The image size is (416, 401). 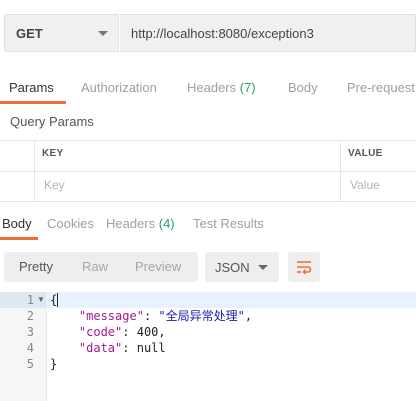 I want to click on view-mode-toggle: Pretty Raw Preview, so click(x=101, y=267).